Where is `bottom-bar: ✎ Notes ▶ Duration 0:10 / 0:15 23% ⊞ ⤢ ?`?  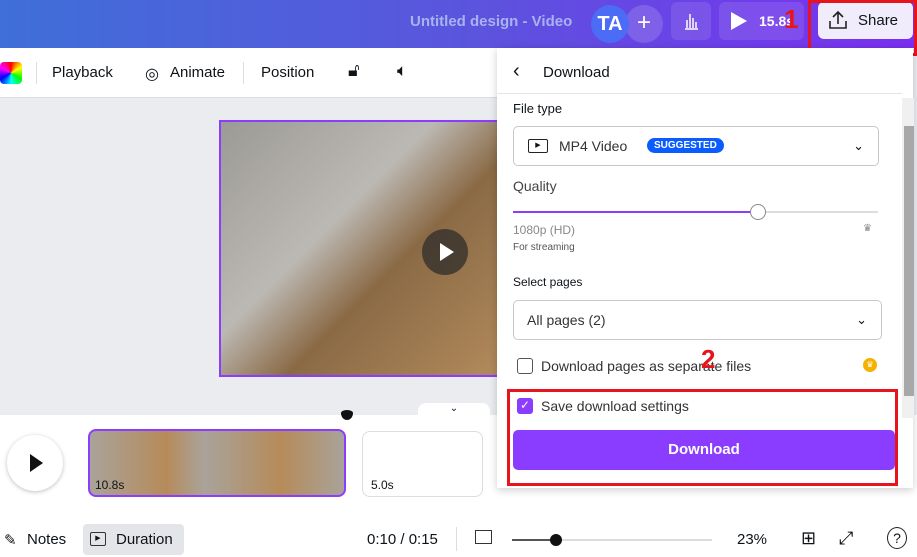
bottom-bar: ✎ Notes ▶ Duration 0:10 / 0:15 23% ⊞ ⤢ ? is located at coordinates (458, 538).